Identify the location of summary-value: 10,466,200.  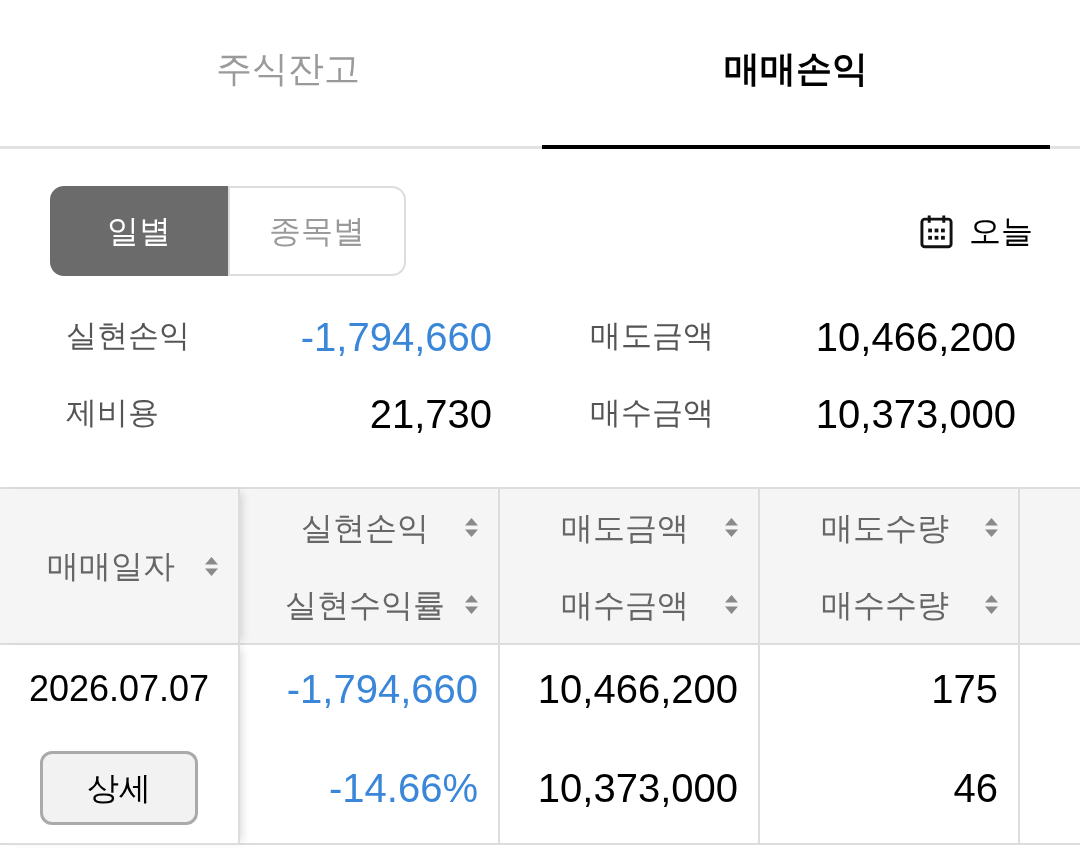
(915, 337).